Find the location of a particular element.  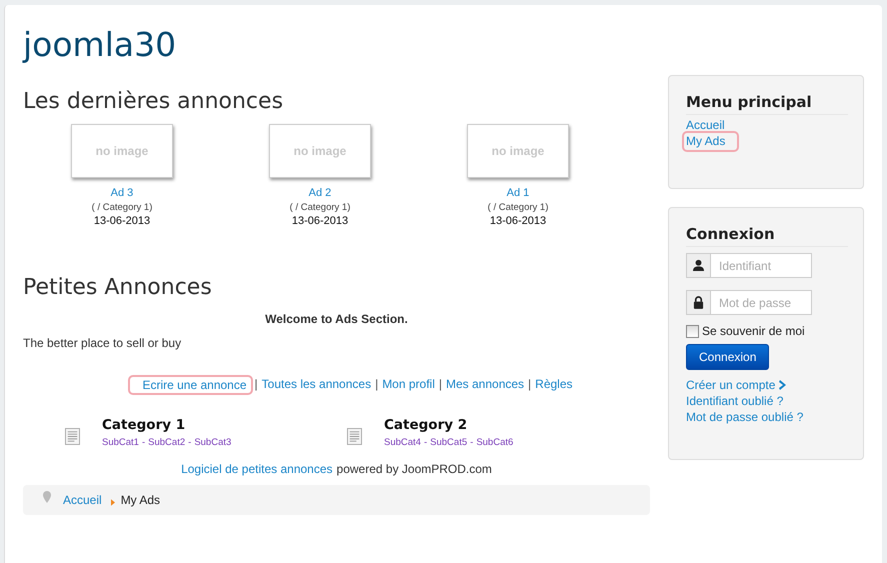

arrow-icon is located at coordinates (112, 502).